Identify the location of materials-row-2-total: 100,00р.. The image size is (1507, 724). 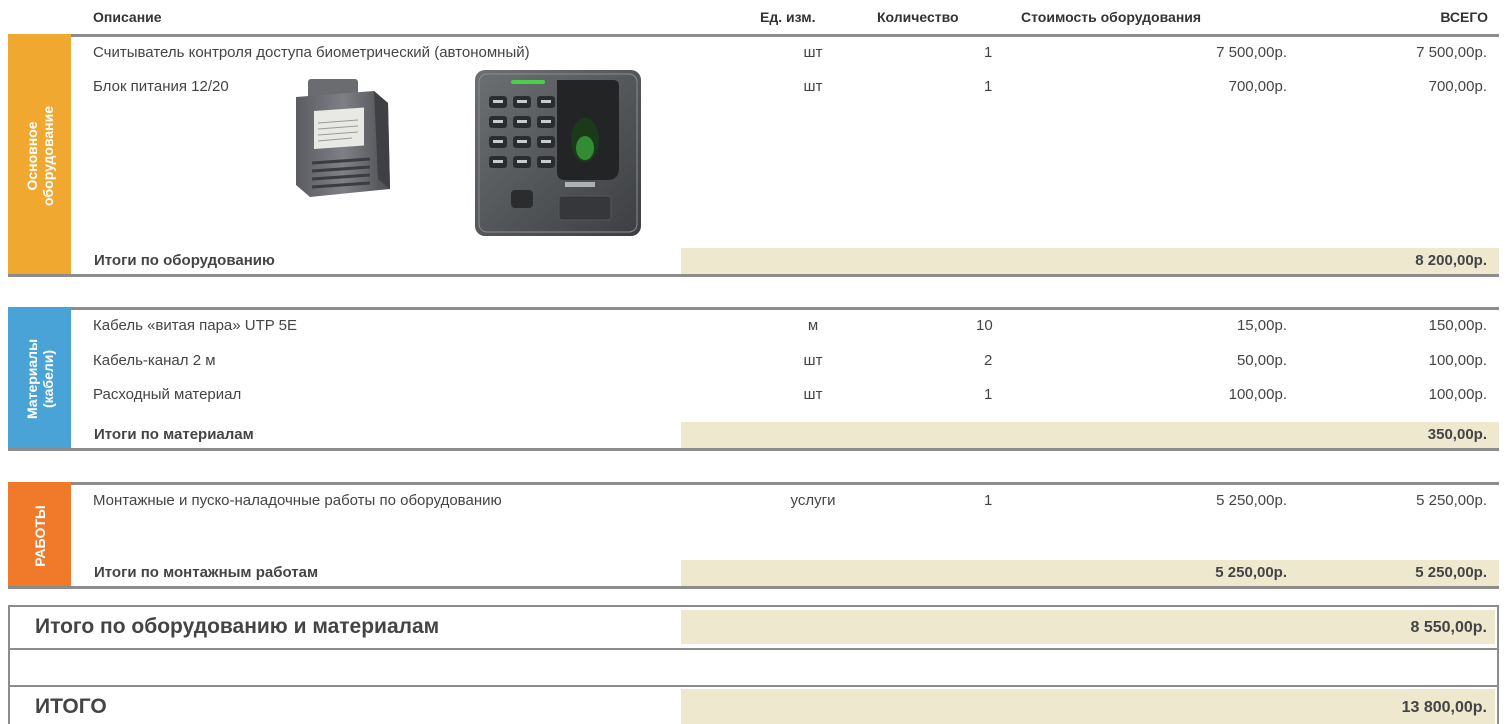
(1457, 360).